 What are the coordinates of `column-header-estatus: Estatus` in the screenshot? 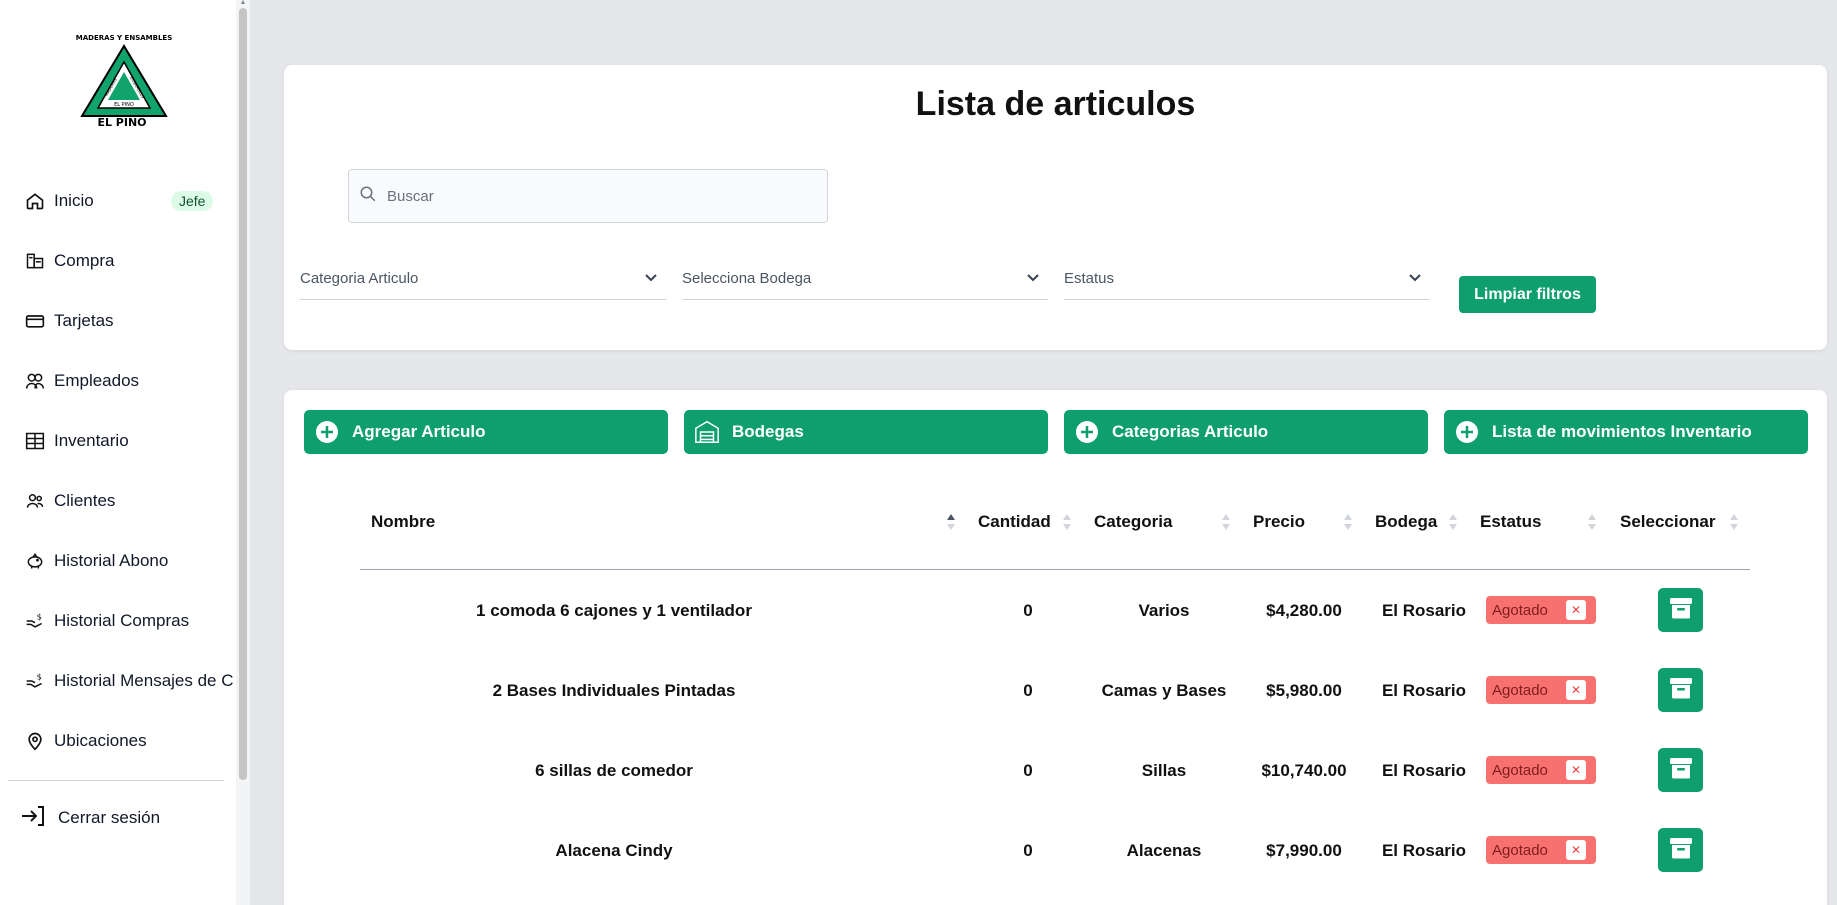 It's located at (1510, 522).